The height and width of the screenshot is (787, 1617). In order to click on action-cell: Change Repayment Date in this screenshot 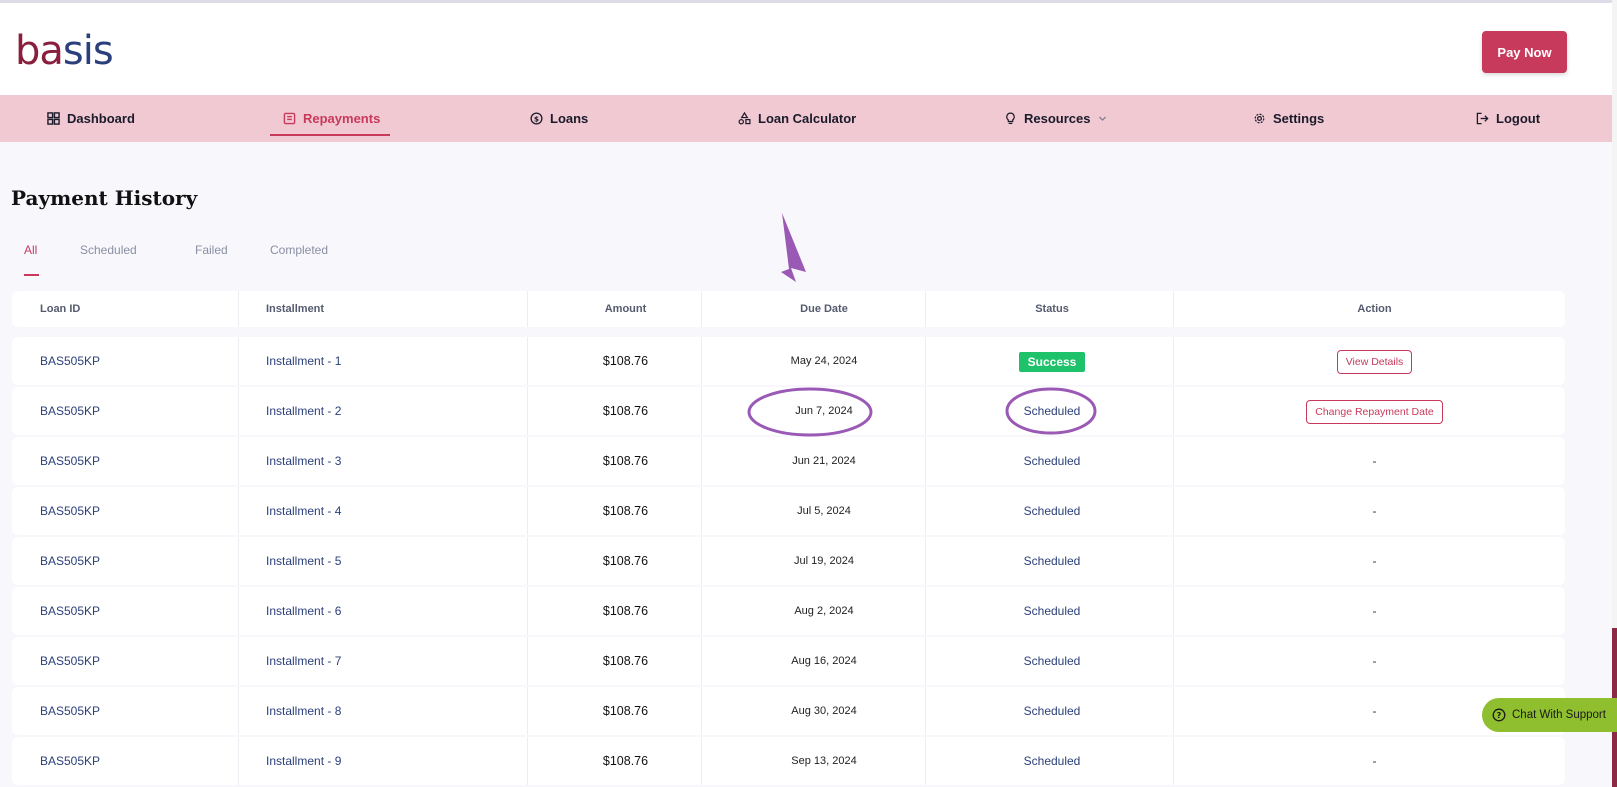, I will do `click(1374, 411)`.